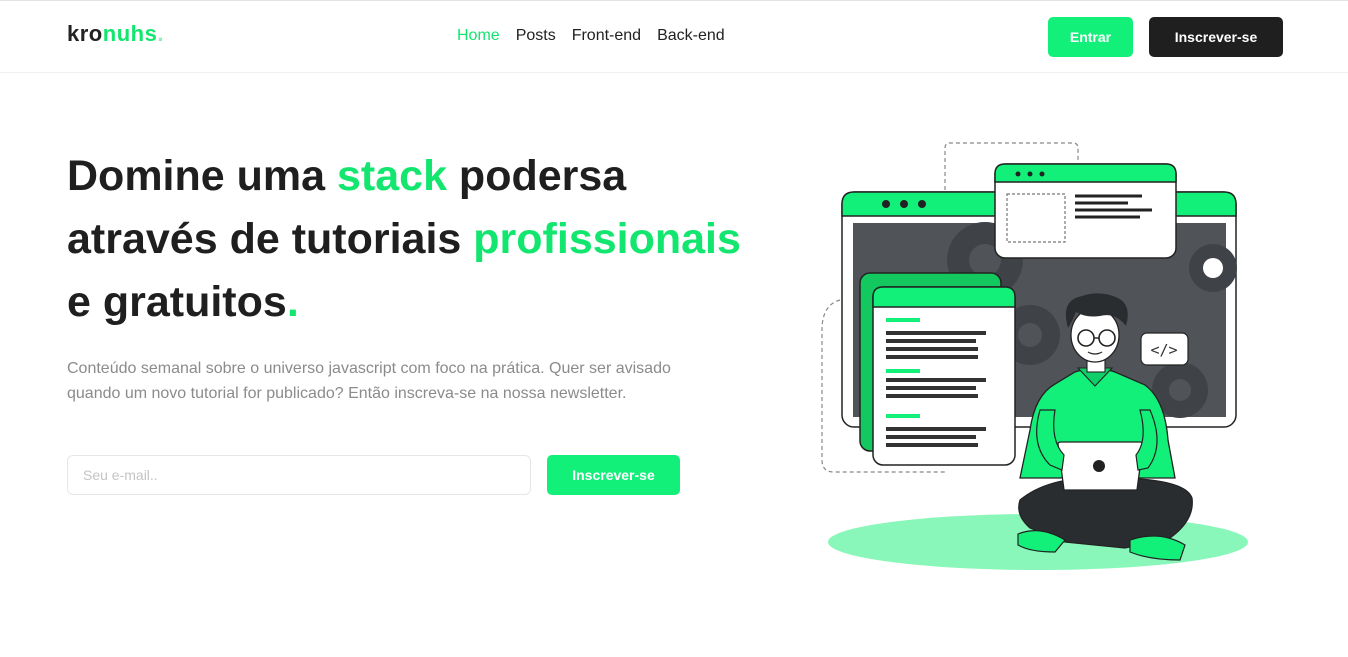 The width and height of the screenshot is (1348, 657). Describe the element at coordinates (177, 302) in the screenshot. I see `title-part-5: e gratuitos` at that location.